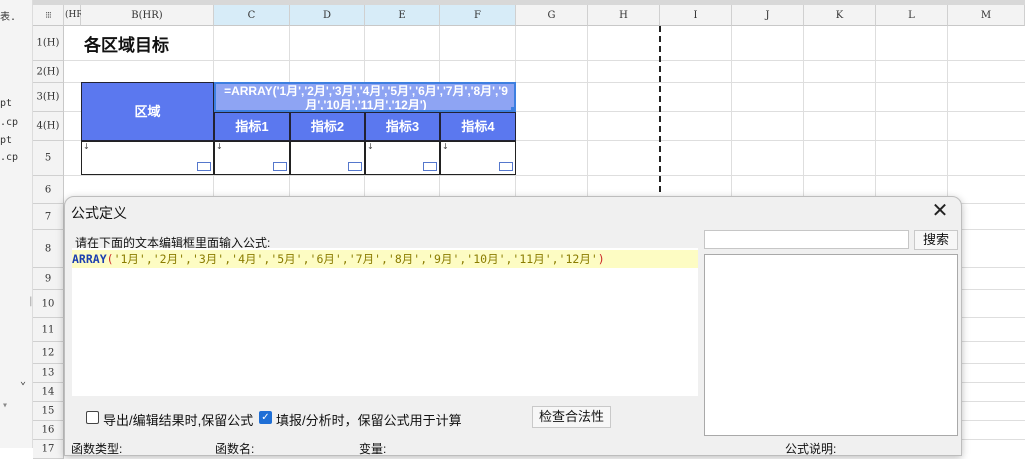 The height and width of the screenshot is (459, 1025). What do you see at coordinates (840, 15) in the screenshot?
I see `column-header-k: K` at bounding box center [840, 15].